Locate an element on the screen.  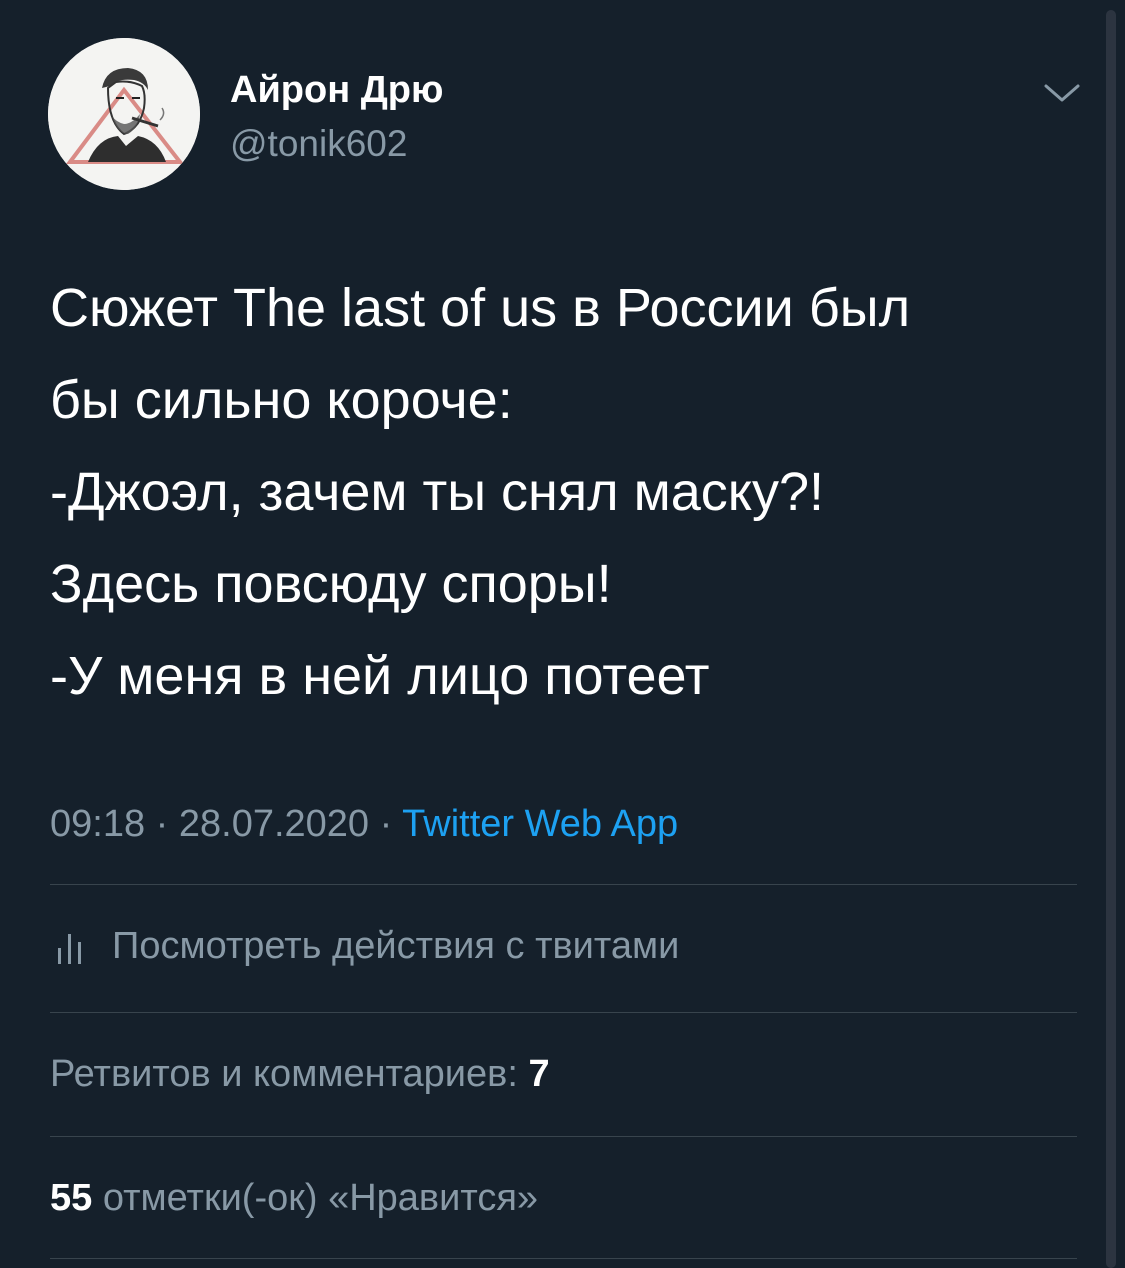
activity-label: Посмотреть действия с твитами is located at coordinates (396, 945).